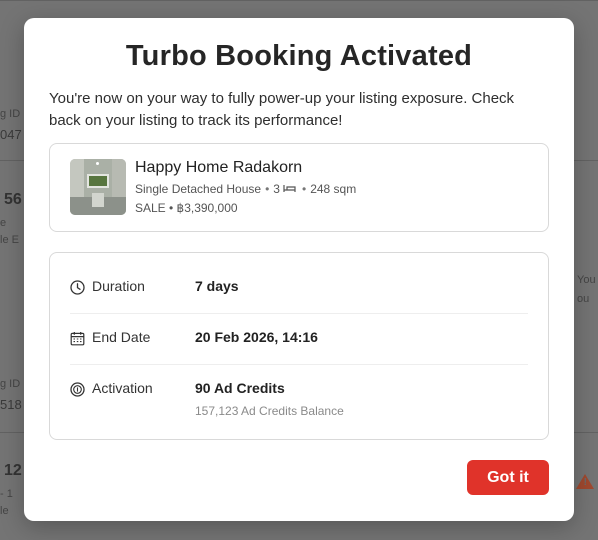  What do you see at coordinates (269, 411) in the screenshot?
I see `ad-credits-balance: 157,123 Ad Credits Balance` at bounding box center [269, 411].